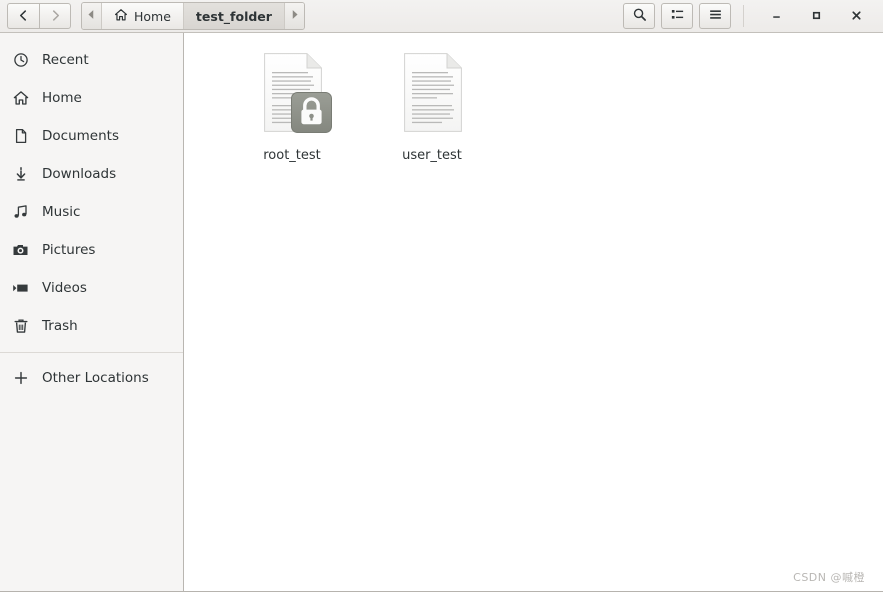  I want to click on breadcrumb: Home test_folder, so click(193, 16).